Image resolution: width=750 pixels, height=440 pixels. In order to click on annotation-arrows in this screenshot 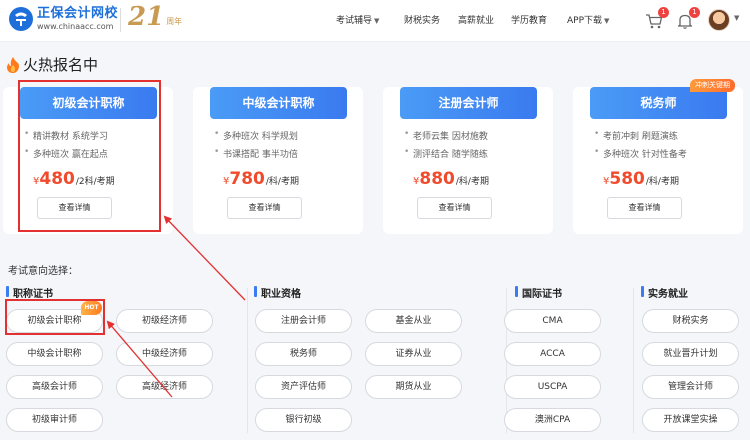, I will do `click(176, 306)`.